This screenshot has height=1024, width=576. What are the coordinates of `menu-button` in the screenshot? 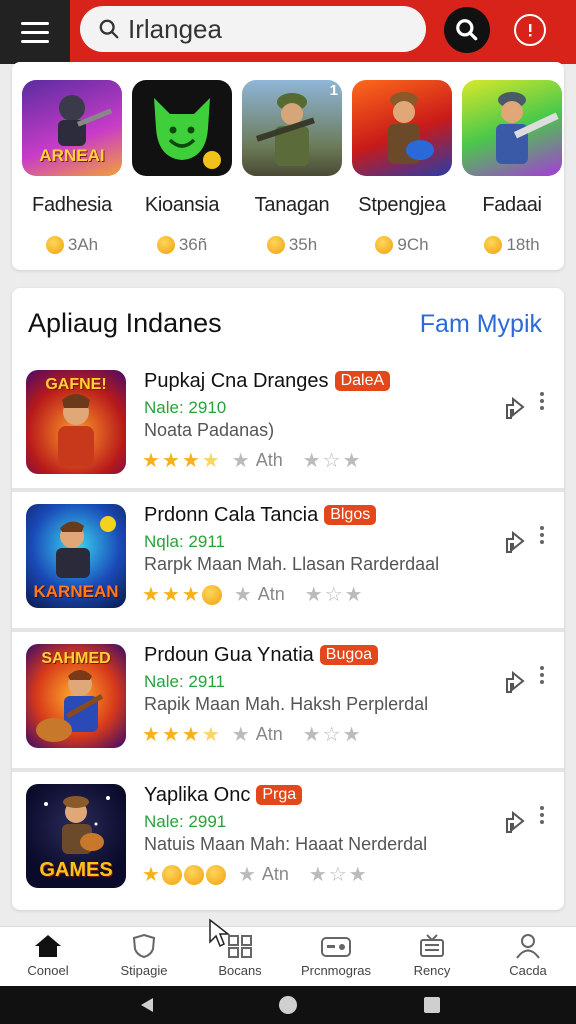 It's located at (35, 32).